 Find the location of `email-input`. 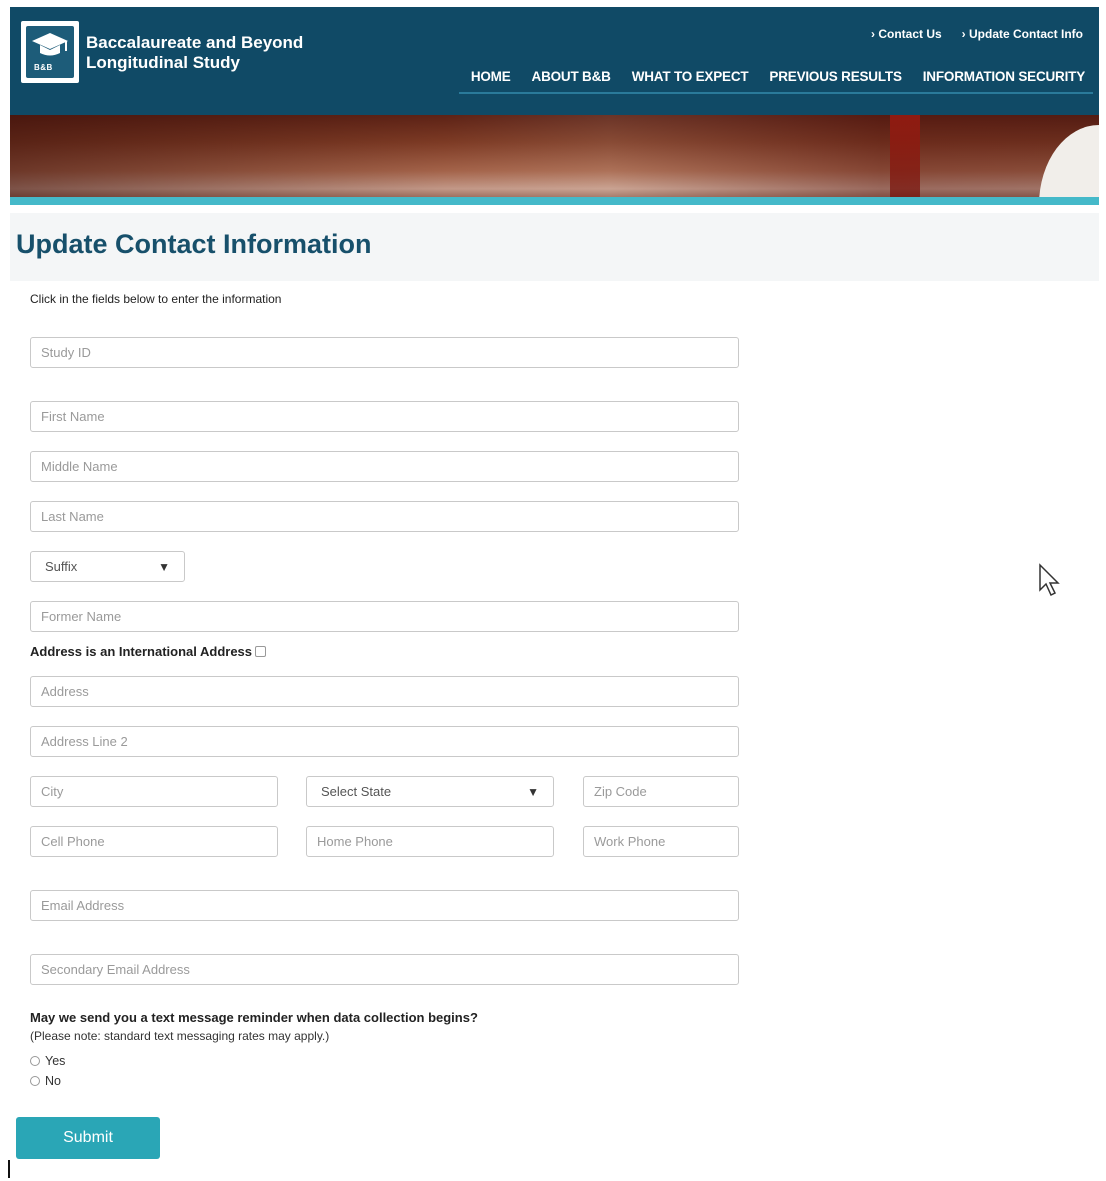

email-input is located at coordinates (384, 905).